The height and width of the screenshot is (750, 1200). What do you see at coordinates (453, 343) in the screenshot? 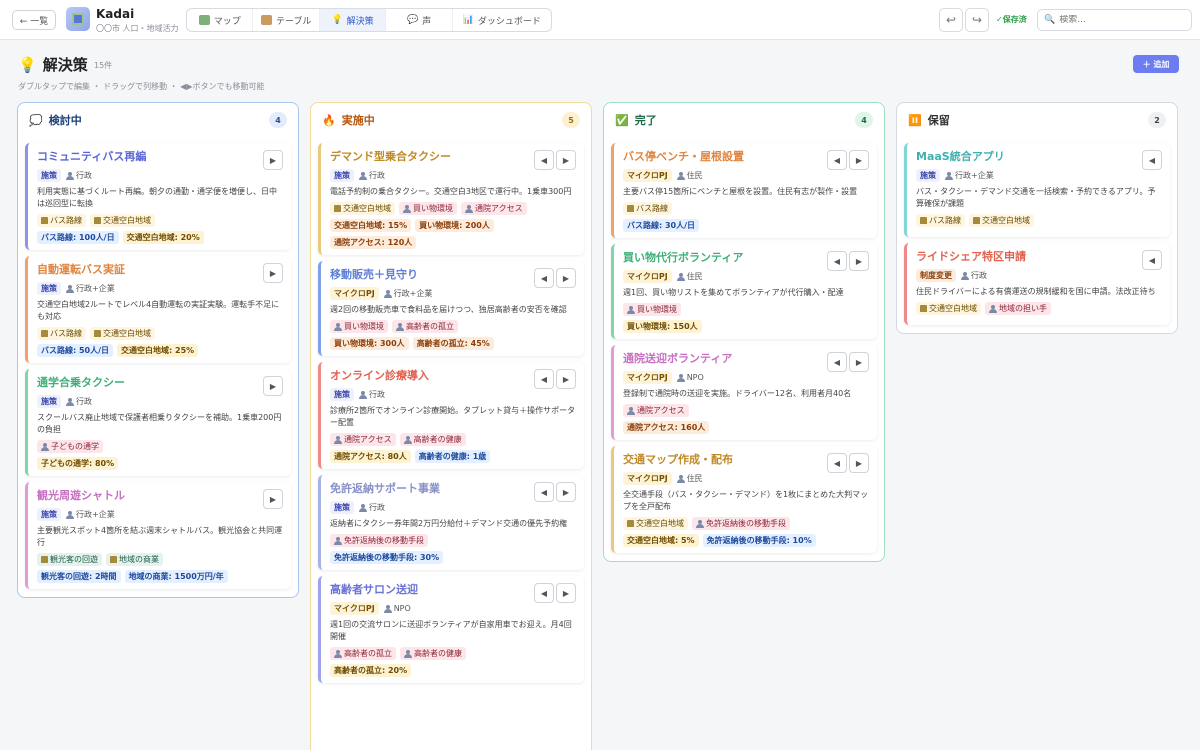
I see `metric-badge: 高齢者の孤立: 45%` at bounding box center [453, 343].